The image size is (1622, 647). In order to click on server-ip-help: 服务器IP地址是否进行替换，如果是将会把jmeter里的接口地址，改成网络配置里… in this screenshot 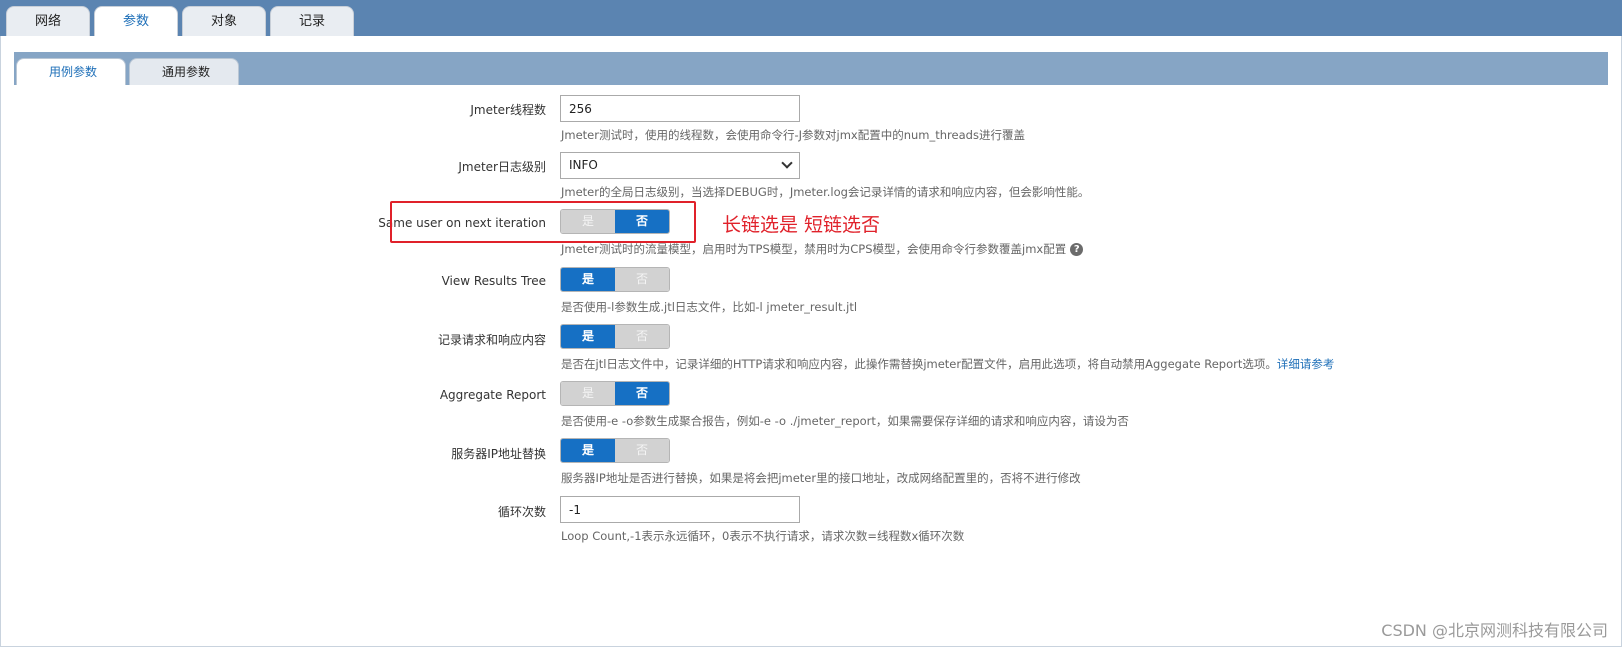, I will do `click(821, 478)`.